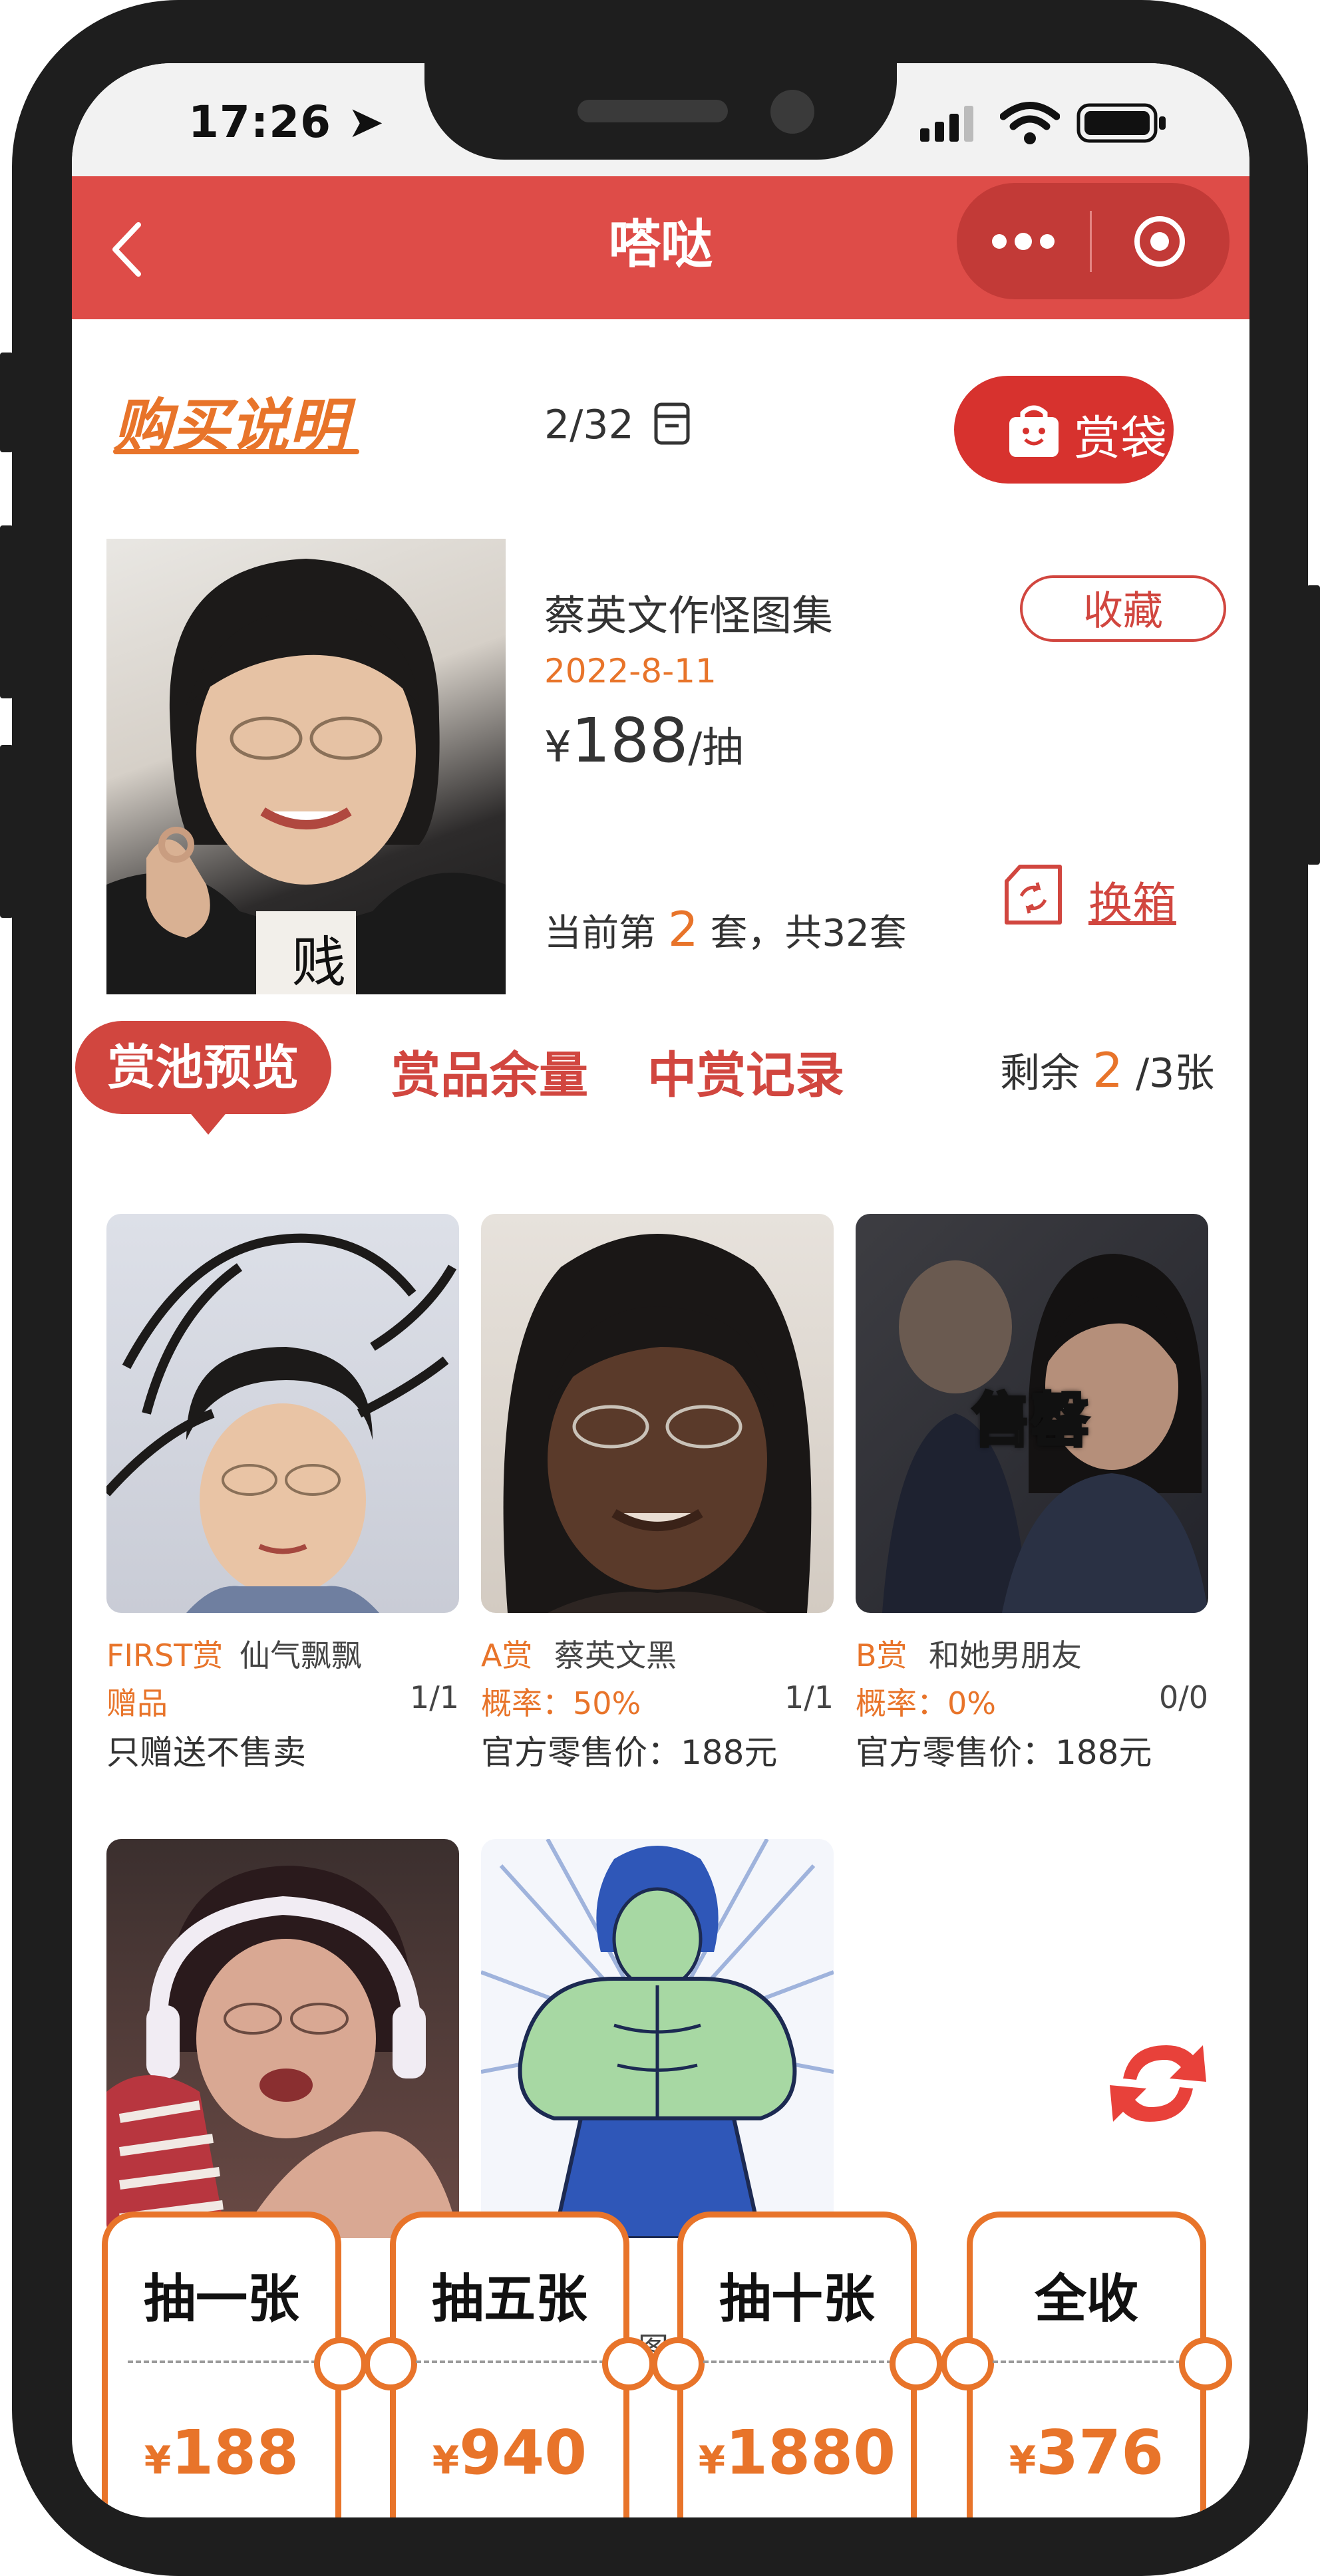 Image resolution: width=1320 pixels, height=2576 pixels. What do you see at coordinates (1086, 2452) in the screenshot?
I see `draw-price: ¥376` at bounding box center [1086, 2452].